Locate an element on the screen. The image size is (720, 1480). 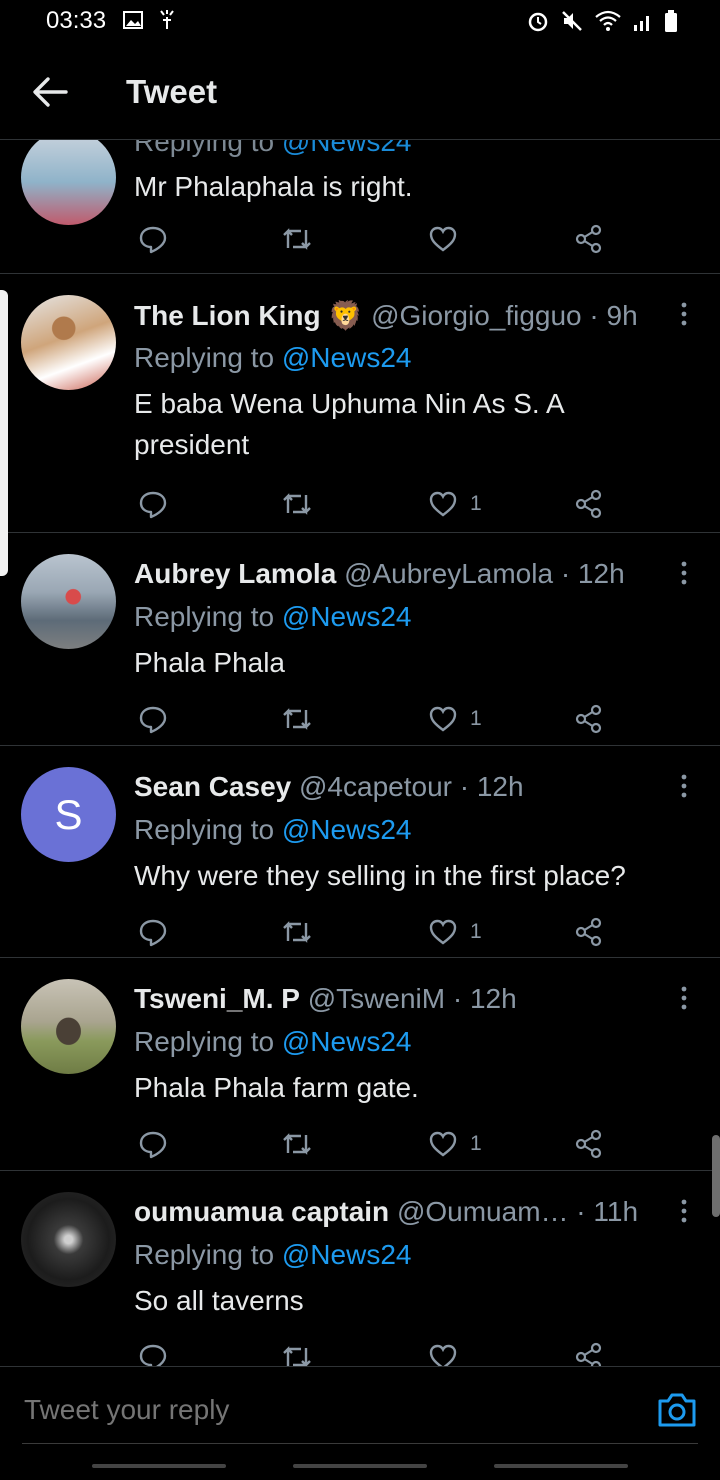
torch-icon is located at coordinates (167, 19).